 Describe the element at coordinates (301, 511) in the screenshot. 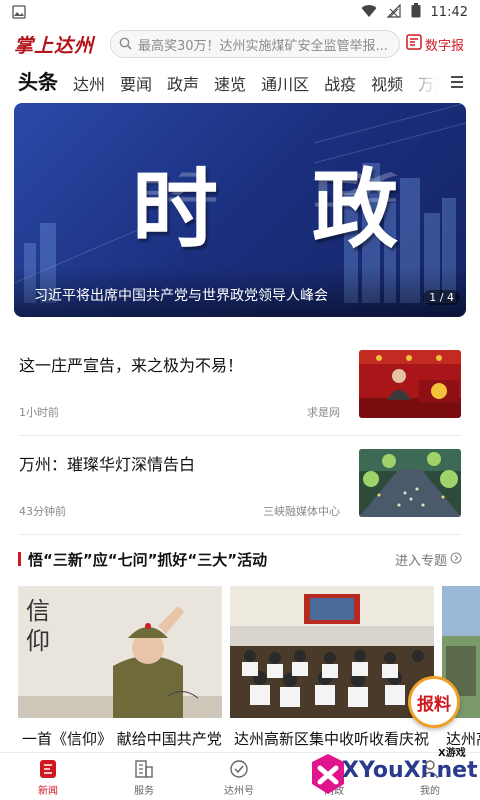

I see `news-source: 三峡融媒体中心` at that location.